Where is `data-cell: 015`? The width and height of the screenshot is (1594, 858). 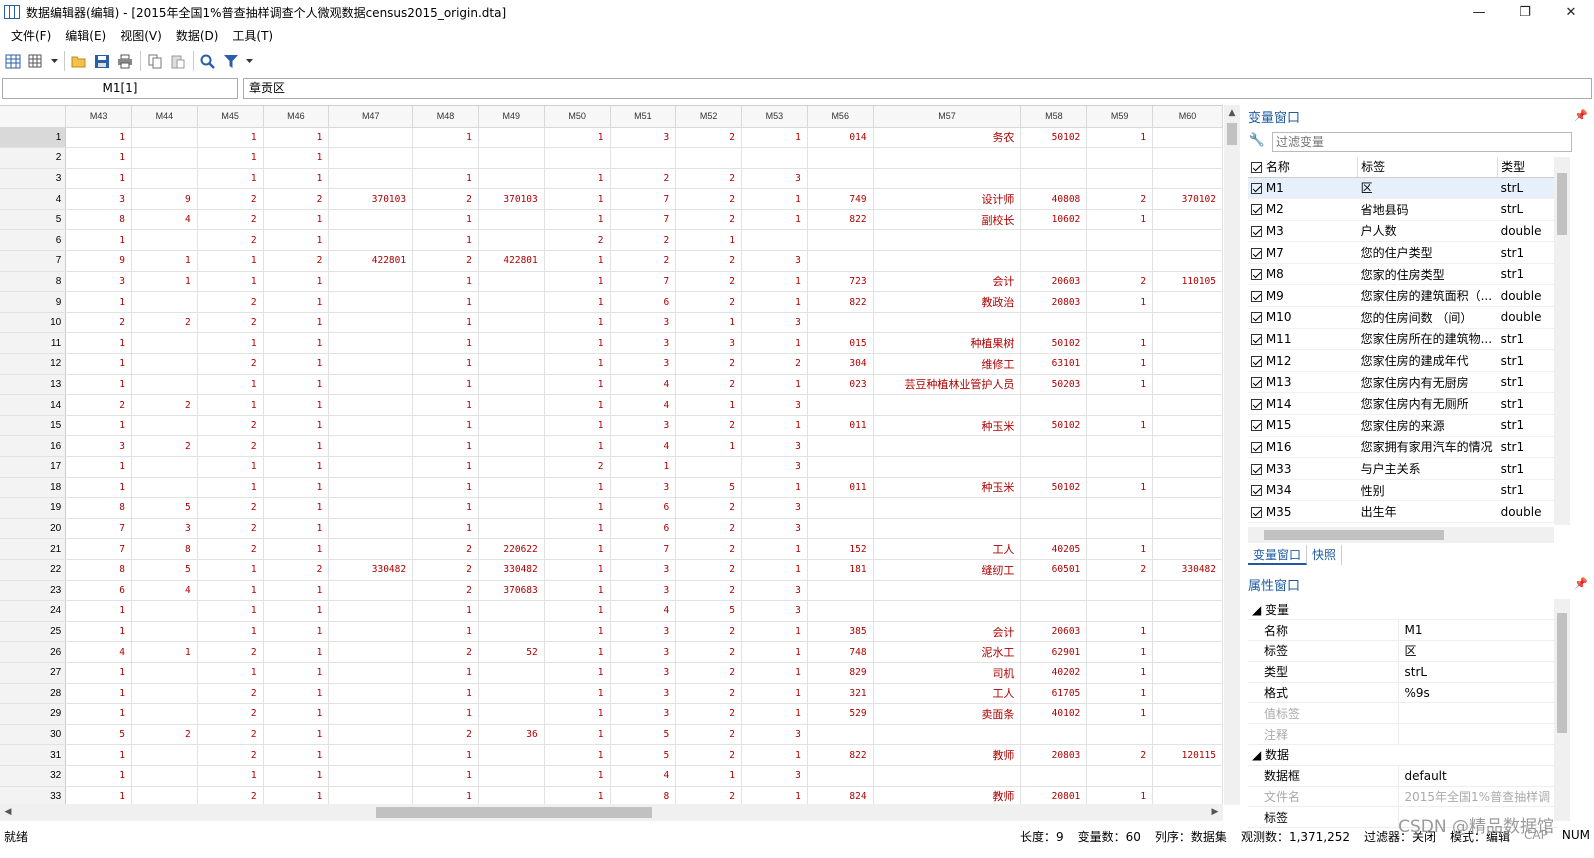 data-cell: 015 is located at coordinates (840, 343).